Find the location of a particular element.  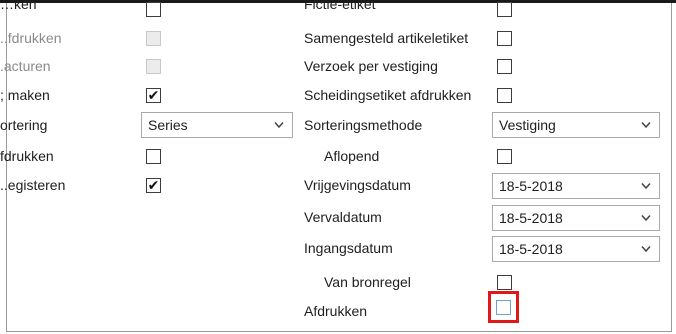

vervaldatum-picker: 18-5-2018 is located at coordinates (576, 218).